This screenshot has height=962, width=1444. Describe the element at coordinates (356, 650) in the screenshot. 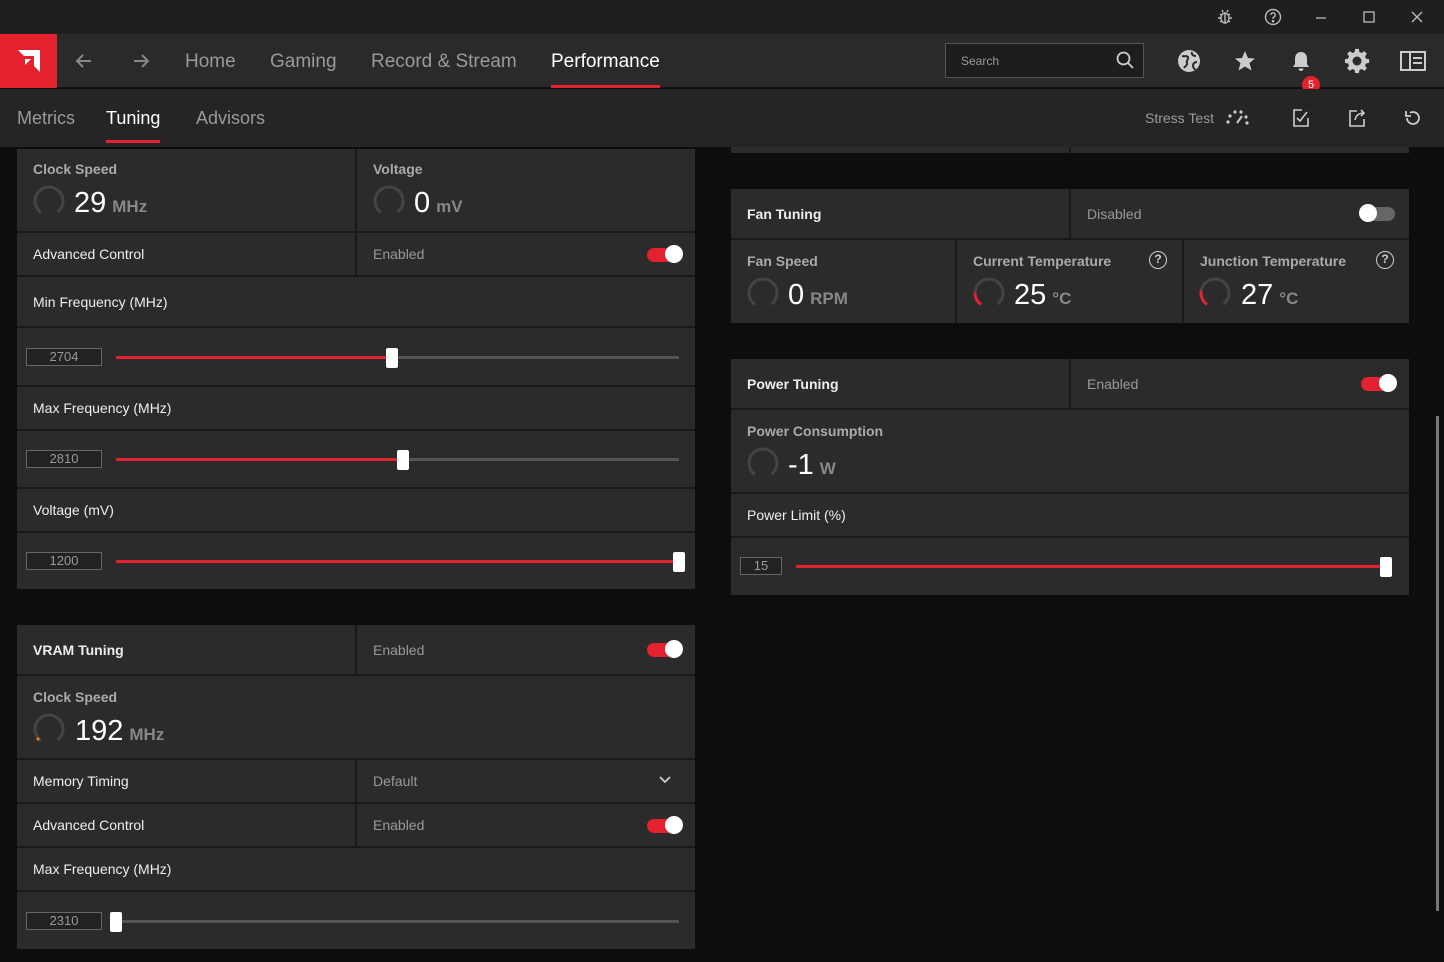

I see `vram-header-row: VRAM Tuning Enabled` at that location.